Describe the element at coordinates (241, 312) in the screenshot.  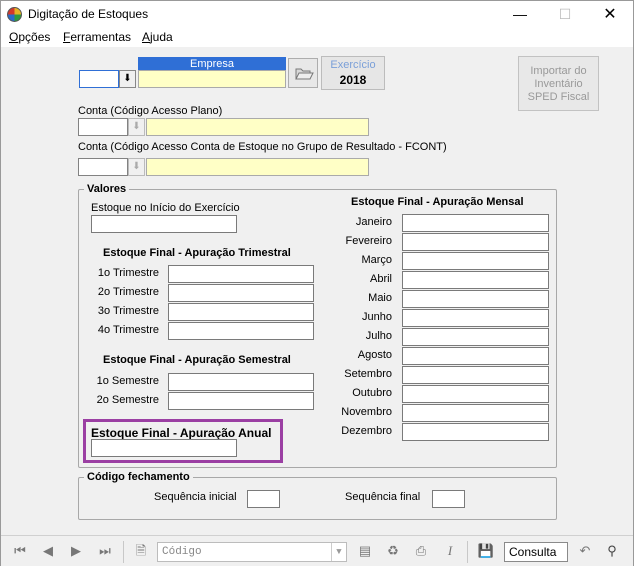
I see `trimestre-3-input` at that location.